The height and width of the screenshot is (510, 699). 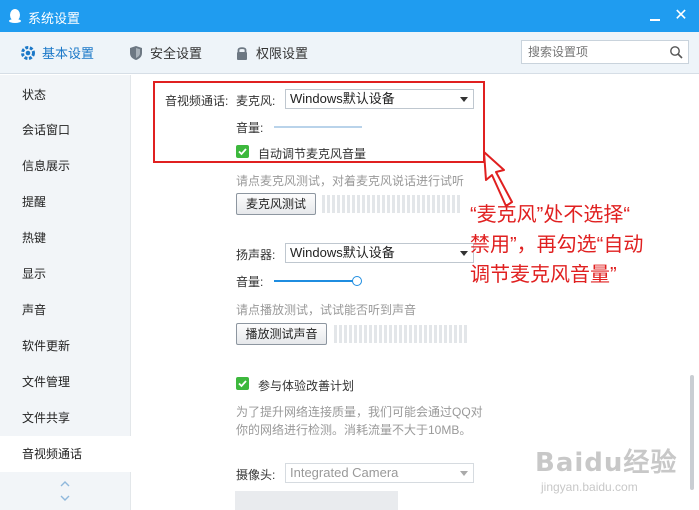 What do you see at coordinates (316, 500) in the screenshot?
I see `camera-preview` at bounding box center [316, 500].